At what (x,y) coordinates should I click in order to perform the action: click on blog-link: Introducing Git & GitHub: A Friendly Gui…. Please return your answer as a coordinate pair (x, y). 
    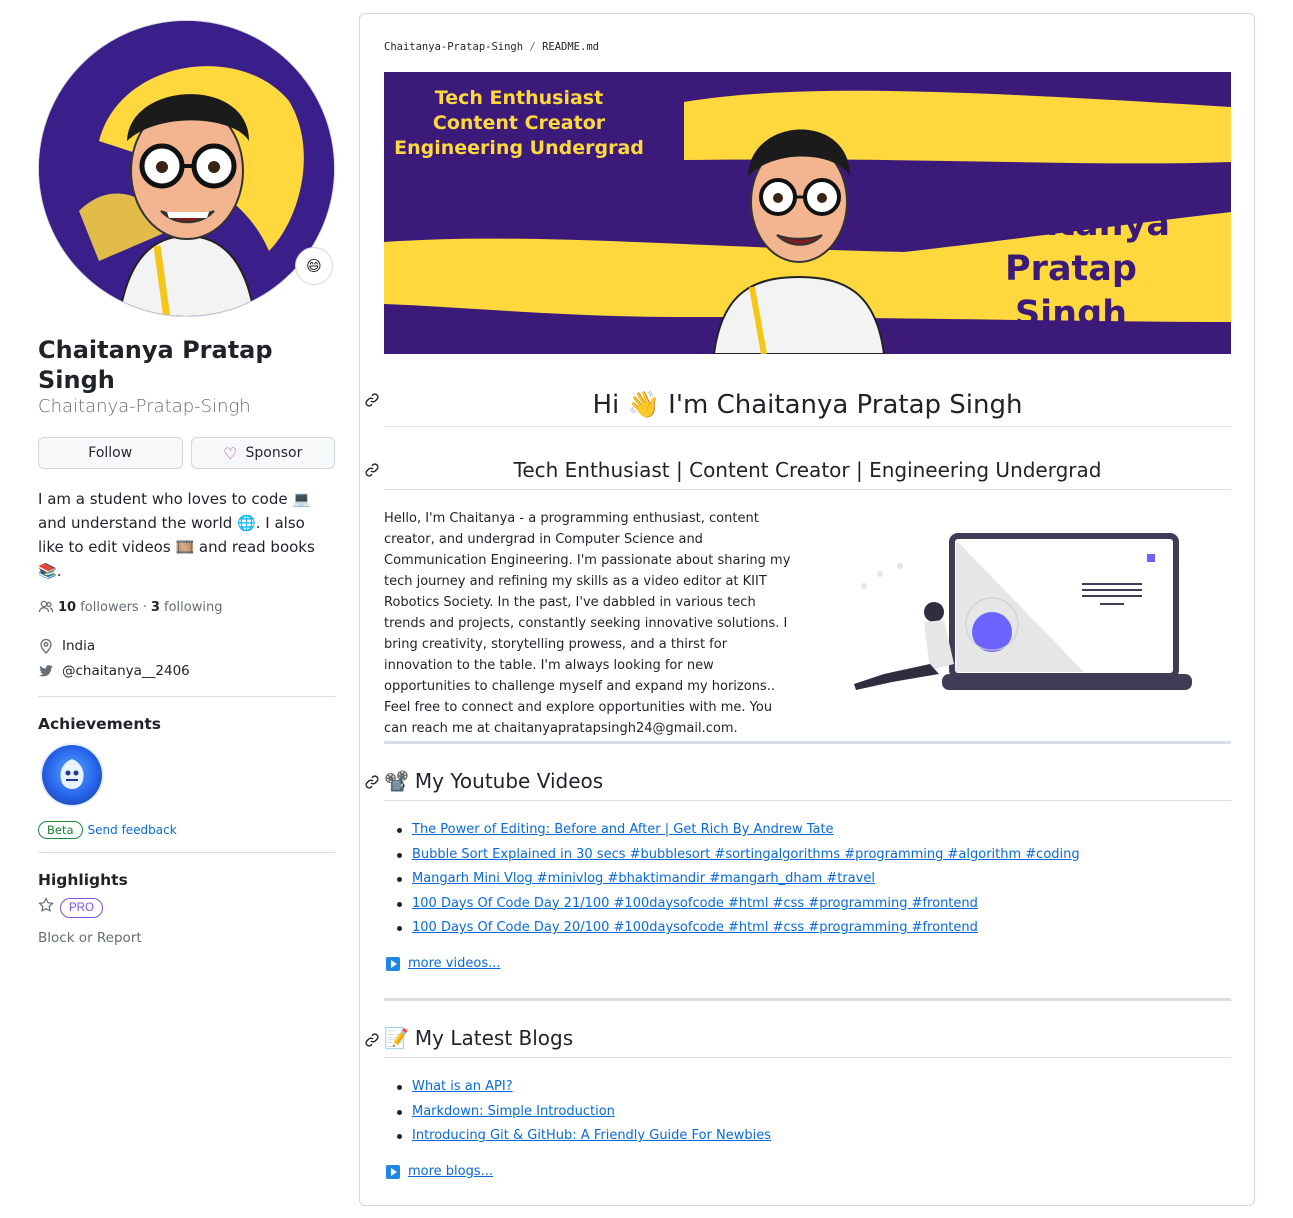
    Looking at the image, I should click on (591, 1135).